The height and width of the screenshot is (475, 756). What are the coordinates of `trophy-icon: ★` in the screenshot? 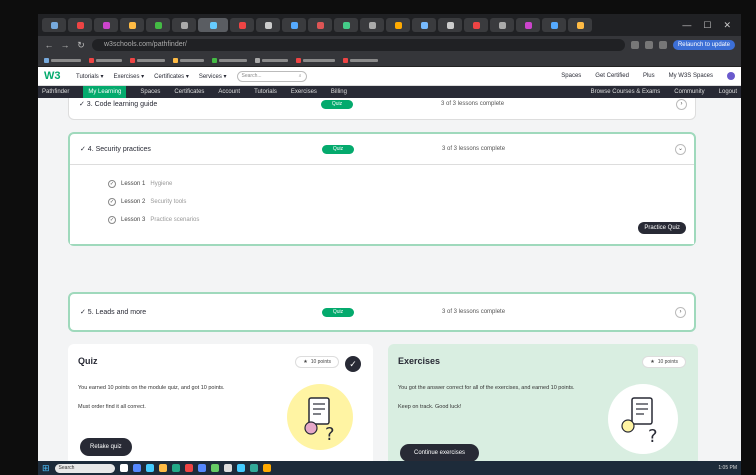 It's located at (652, 362).